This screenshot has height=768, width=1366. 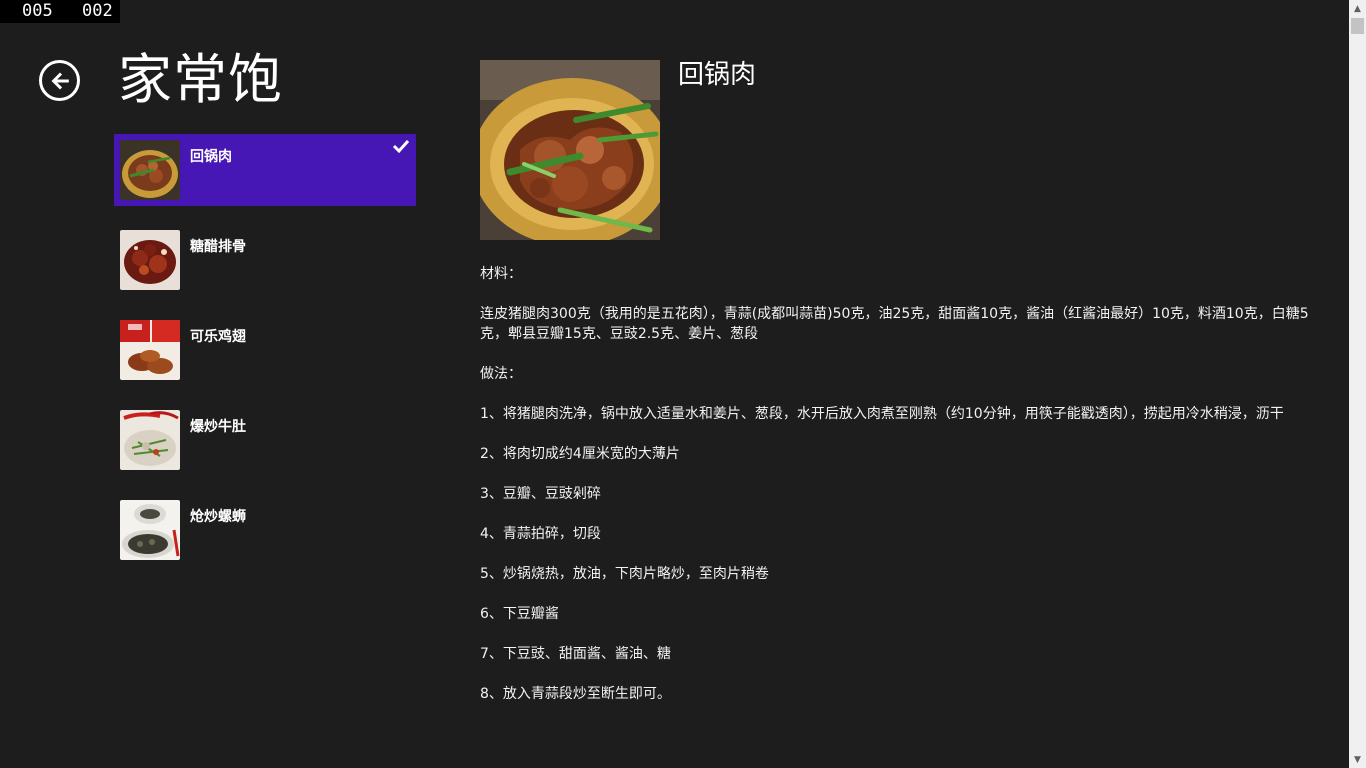 What do you see at coordinates (575, 694) in the screenshot?
I see `step-8: 8、放入青蒜段炒至断生即可。` at bounding box center [575, 694].